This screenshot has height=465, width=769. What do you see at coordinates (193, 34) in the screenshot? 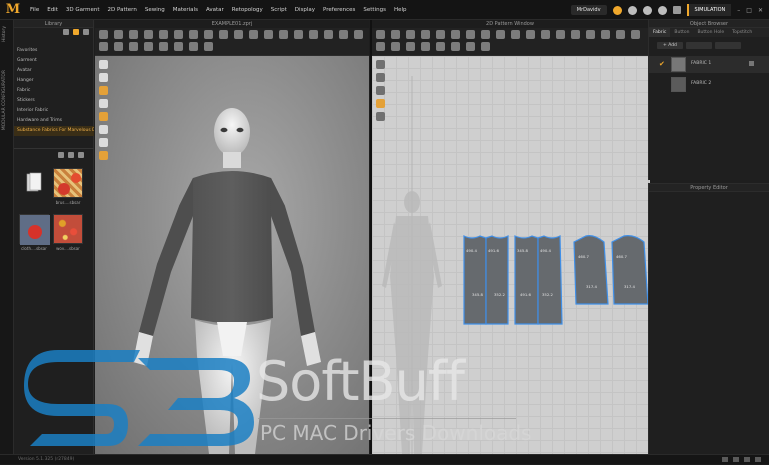
I see `toolbar-3d-tool-7-icon` at bounding box center [193, 34].